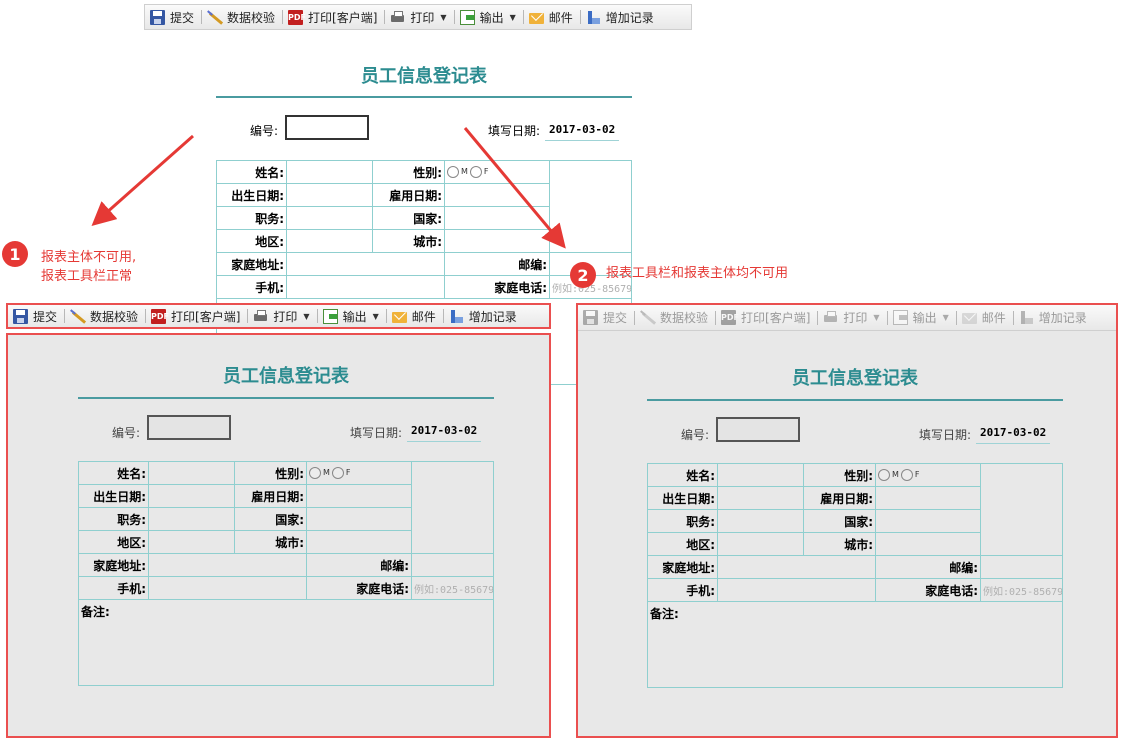 This screenshot has width=1124, height=740. I want to click on add-record-icon, so click(456, 316).